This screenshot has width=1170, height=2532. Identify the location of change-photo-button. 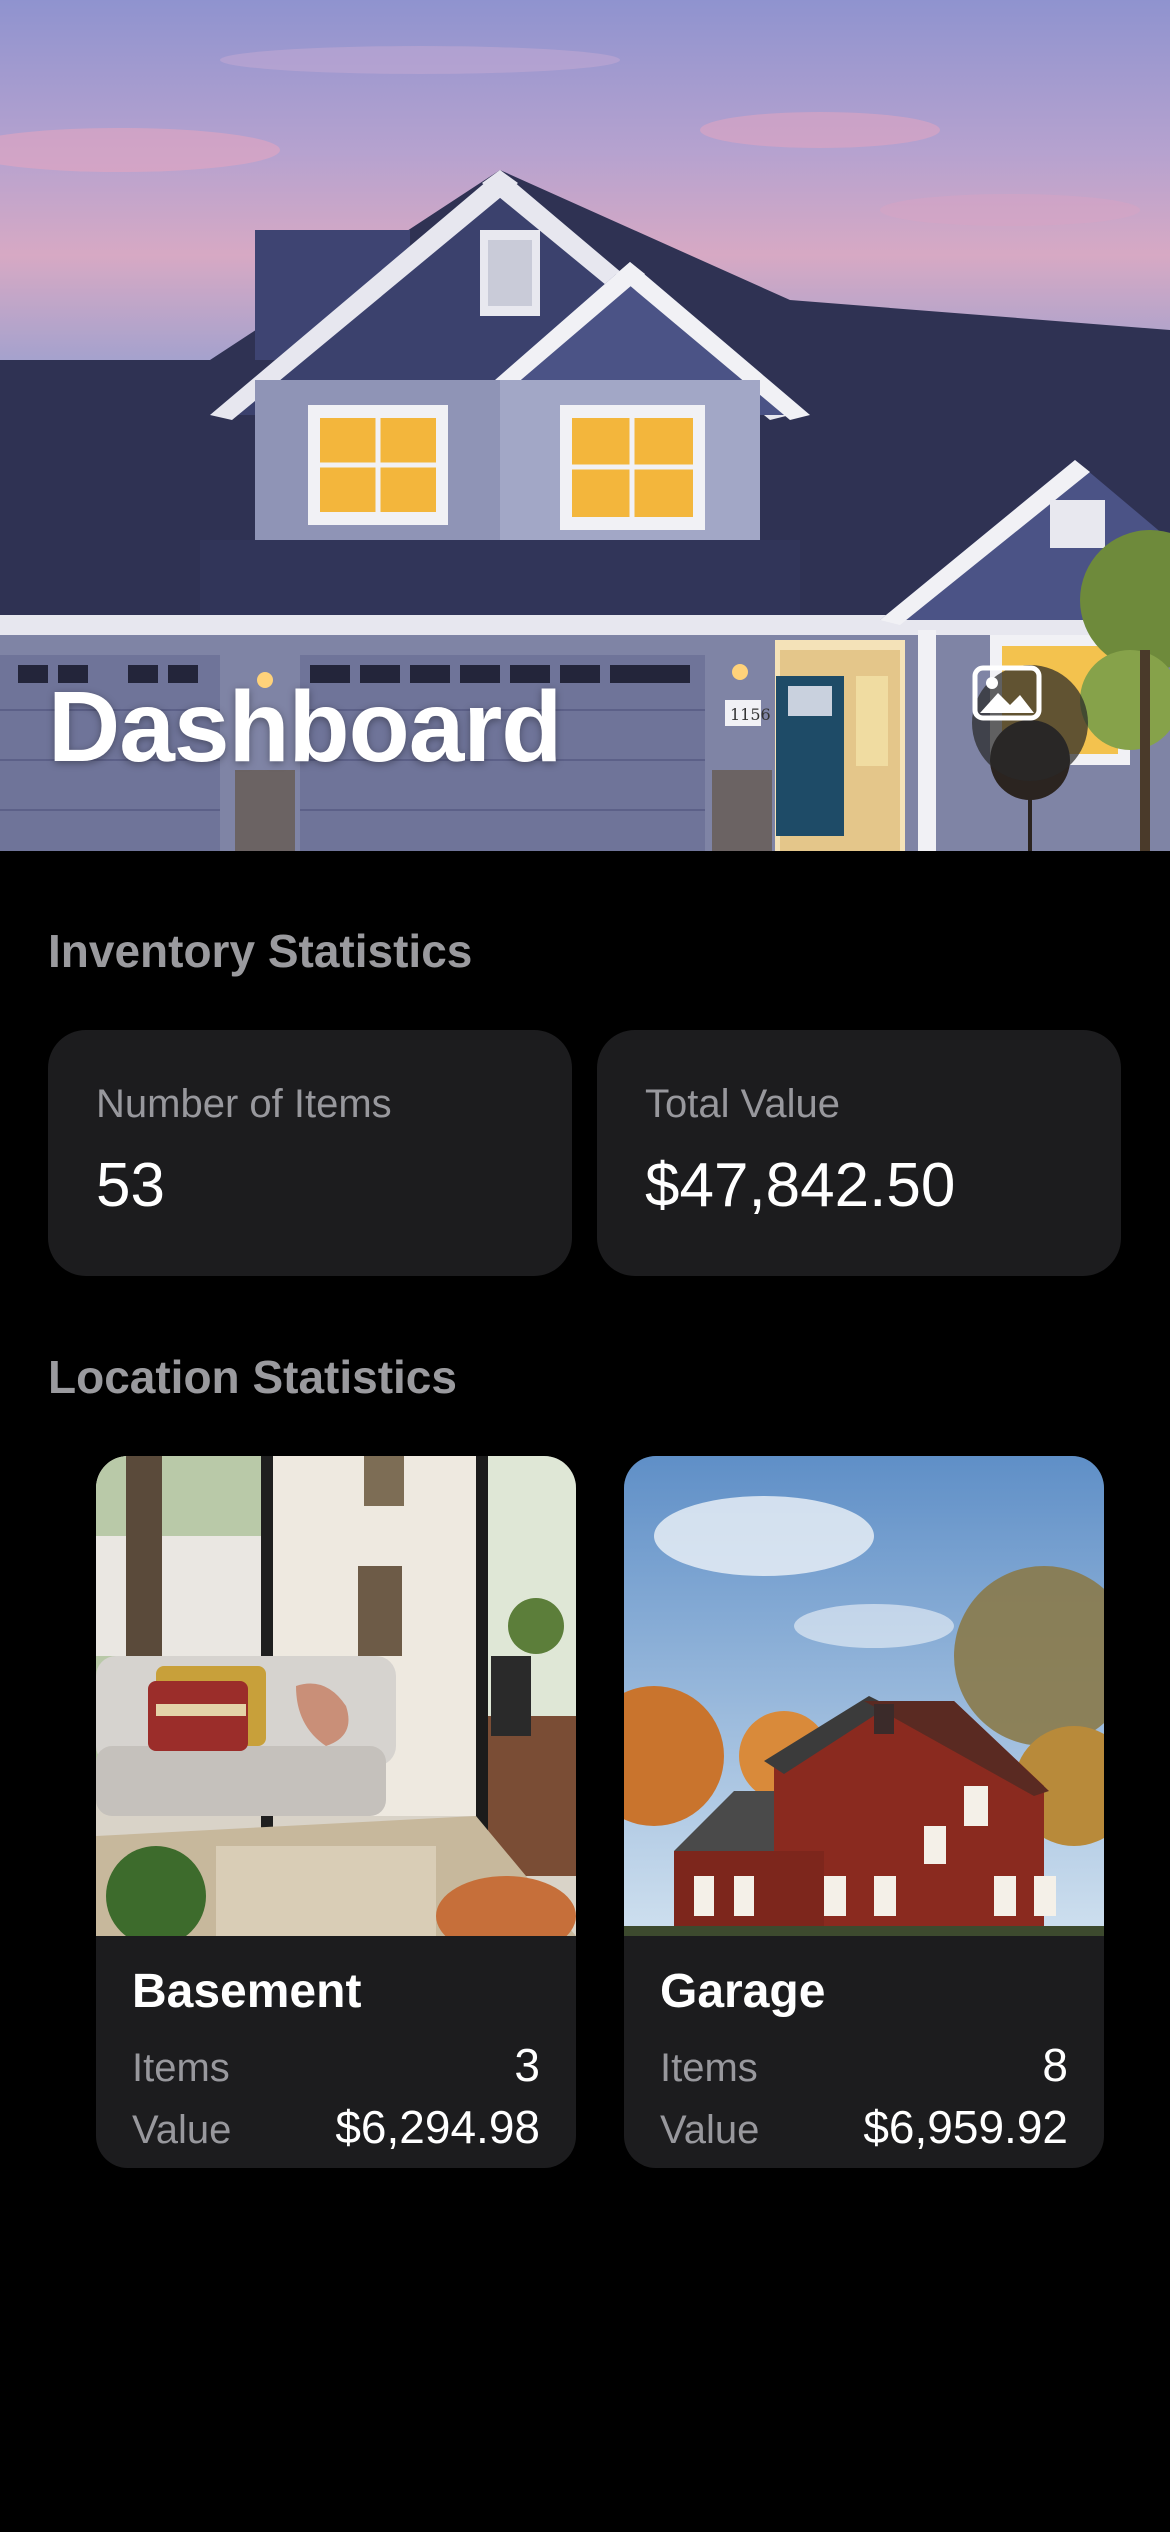
(1030, 723).